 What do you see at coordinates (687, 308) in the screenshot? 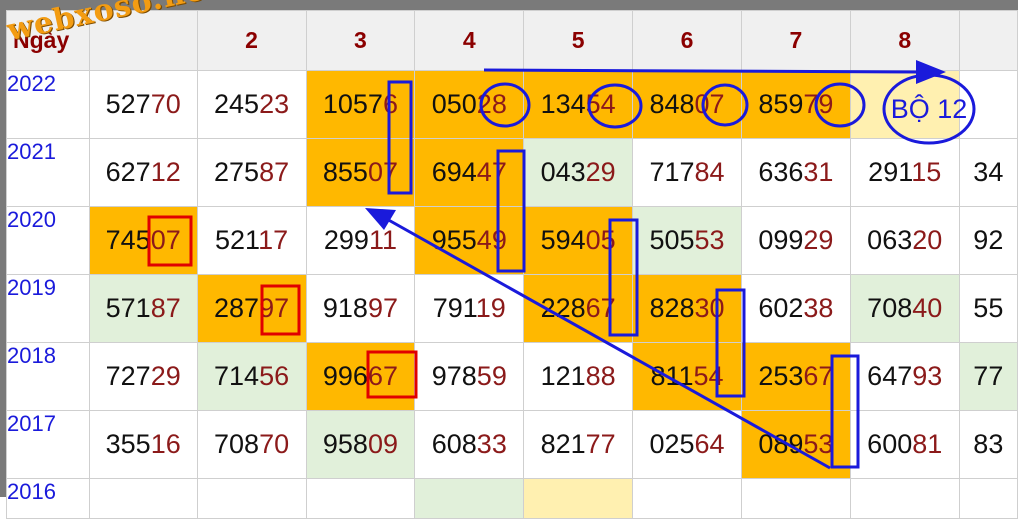
I see `number-cell: 82830` at bounding box center [687, 308].